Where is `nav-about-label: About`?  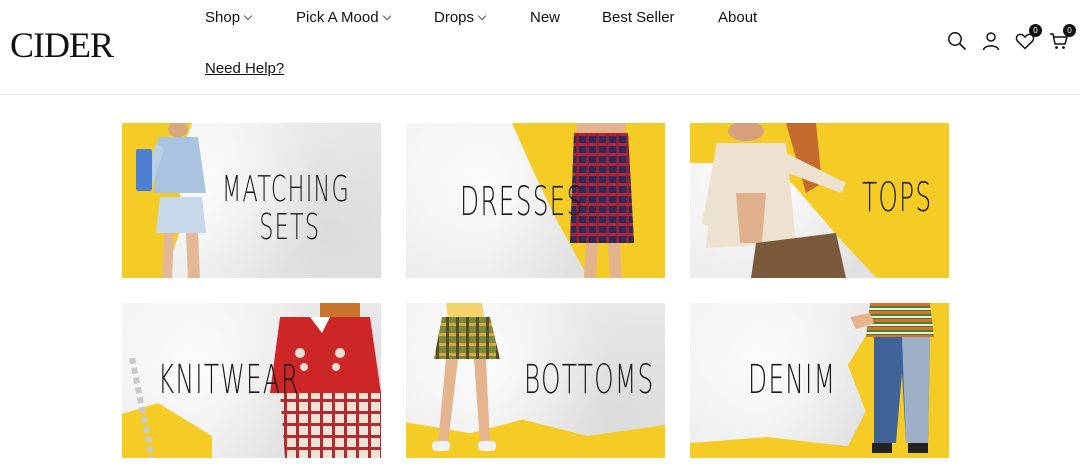
nav-about-label: About is located at coordinates (738, 17).